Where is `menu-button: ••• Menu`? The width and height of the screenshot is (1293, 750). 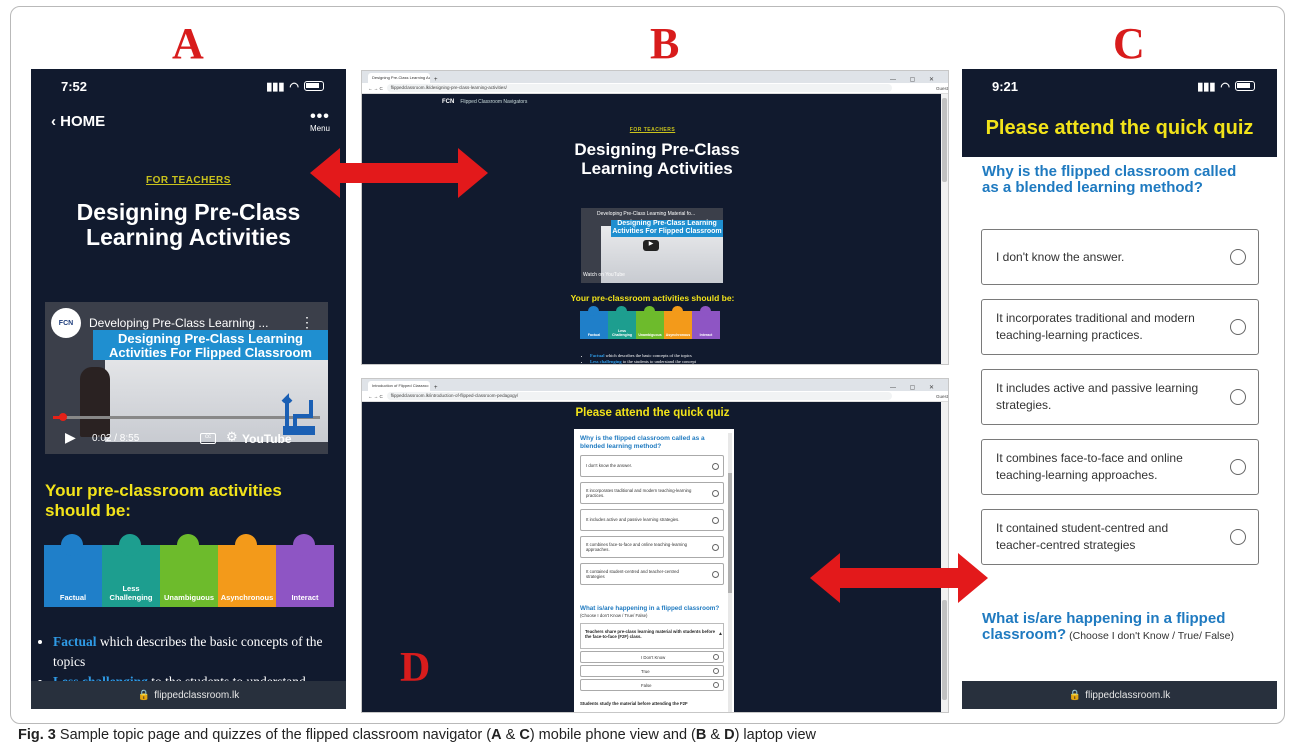 menu-button: ••• Menu is located at coordinates (320, 121).